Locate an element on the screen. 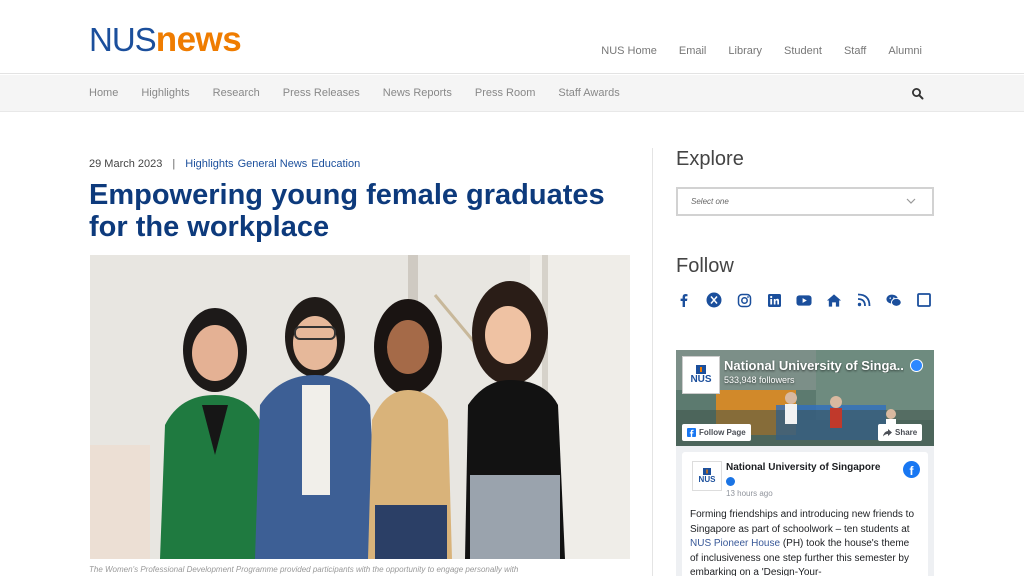  nus-news-logo: NUS news is located at coordinates (165, 39).